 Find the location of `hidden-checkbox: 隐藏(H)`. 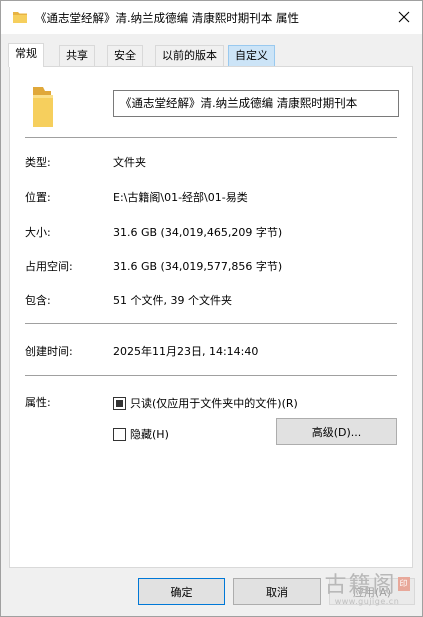

hidden-checkbox: 隐藏(H) is located at coordinates (141, 434).